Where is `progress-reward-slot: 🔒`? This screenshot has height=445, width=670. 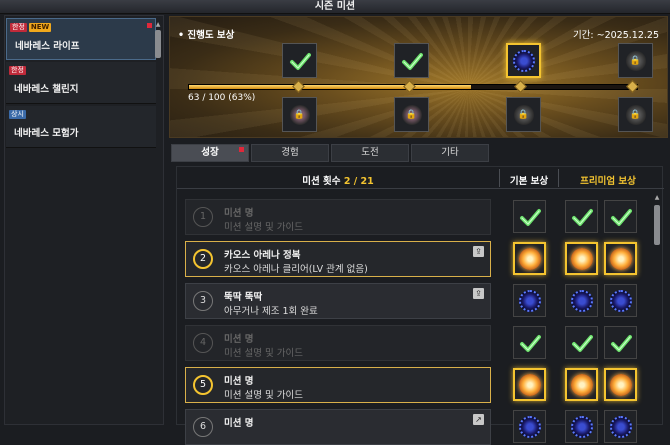 progress-reward-slot: 🔒 is located at coordinates (635, 60).